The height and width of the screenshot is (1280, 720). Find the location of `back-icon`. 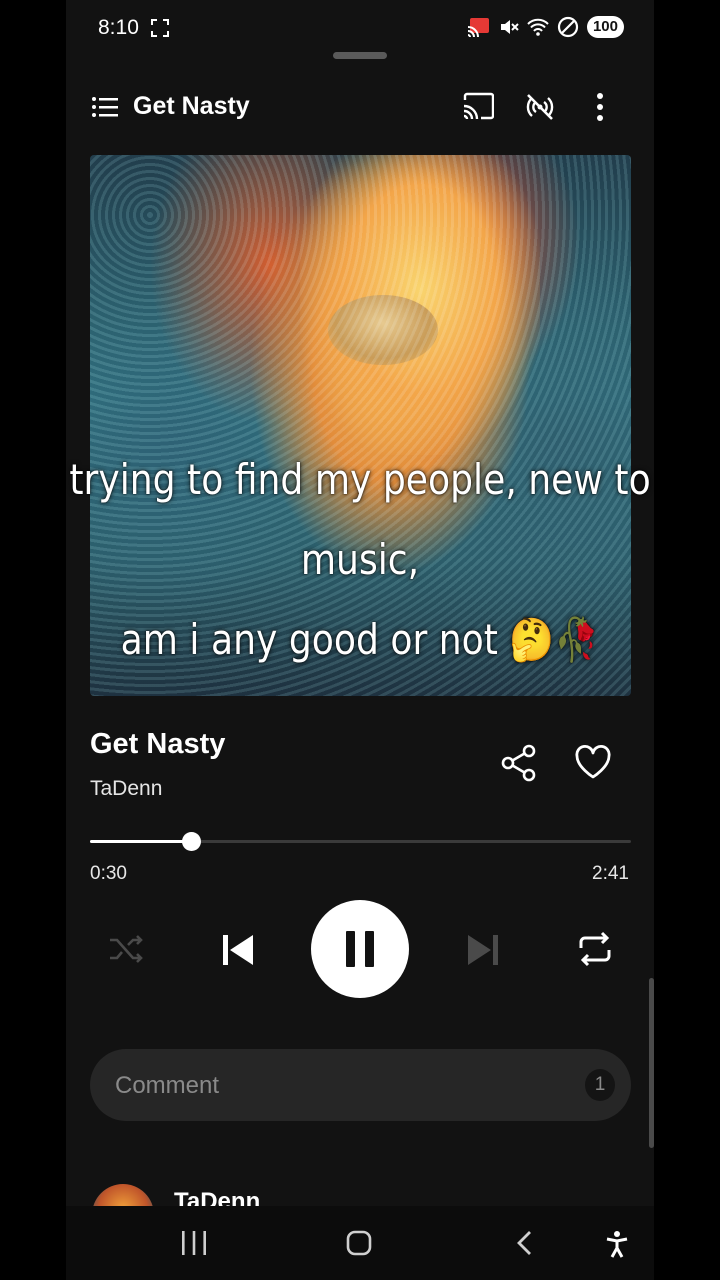

back-icon is located at coordinates (524, 1243).